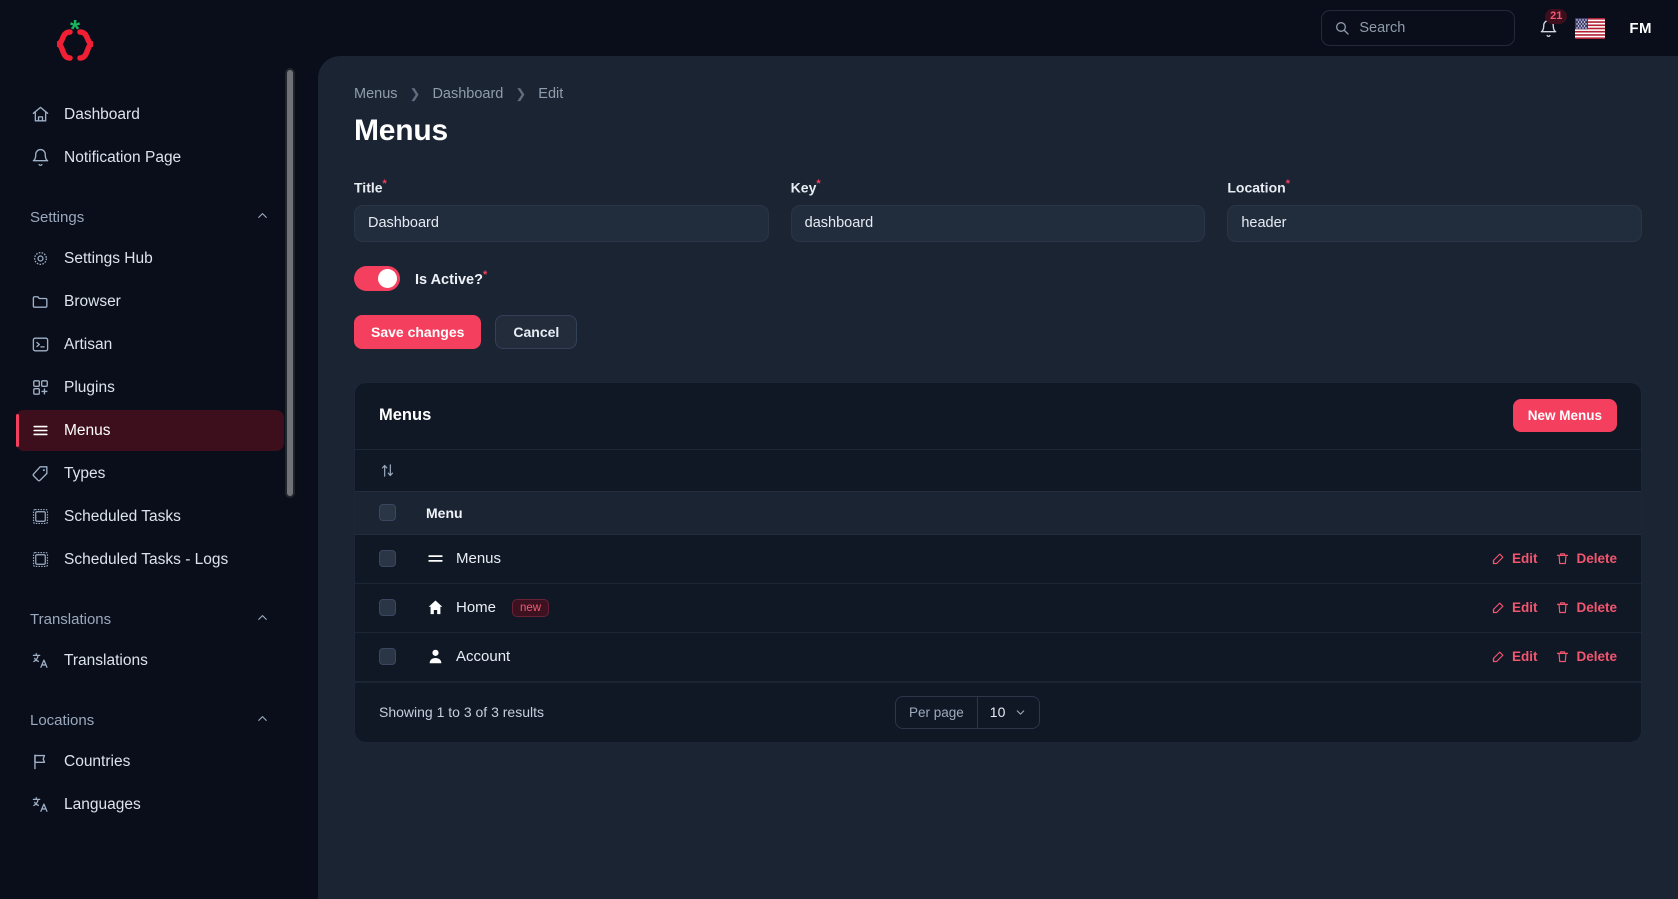 This screenshot has width=1678, height=899. What do you see at coordinates (57, 217) in the screenshot?
I see `sidebar-group-label: Settings` at bounding box center [57, 217].